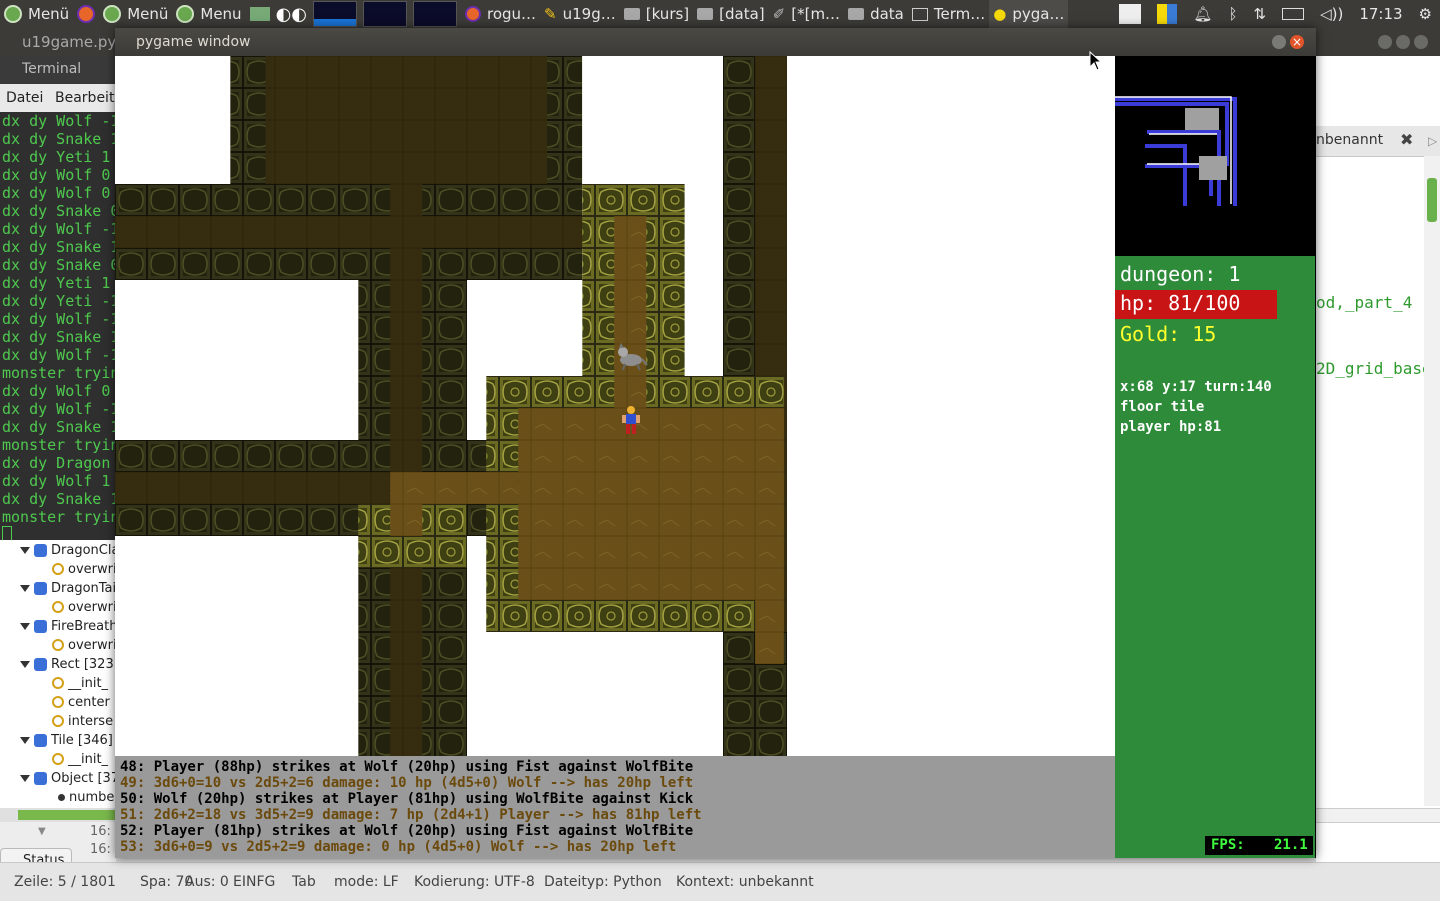  I want to click on terminal-line: dx dy Wolf -1, so click(59, 319).